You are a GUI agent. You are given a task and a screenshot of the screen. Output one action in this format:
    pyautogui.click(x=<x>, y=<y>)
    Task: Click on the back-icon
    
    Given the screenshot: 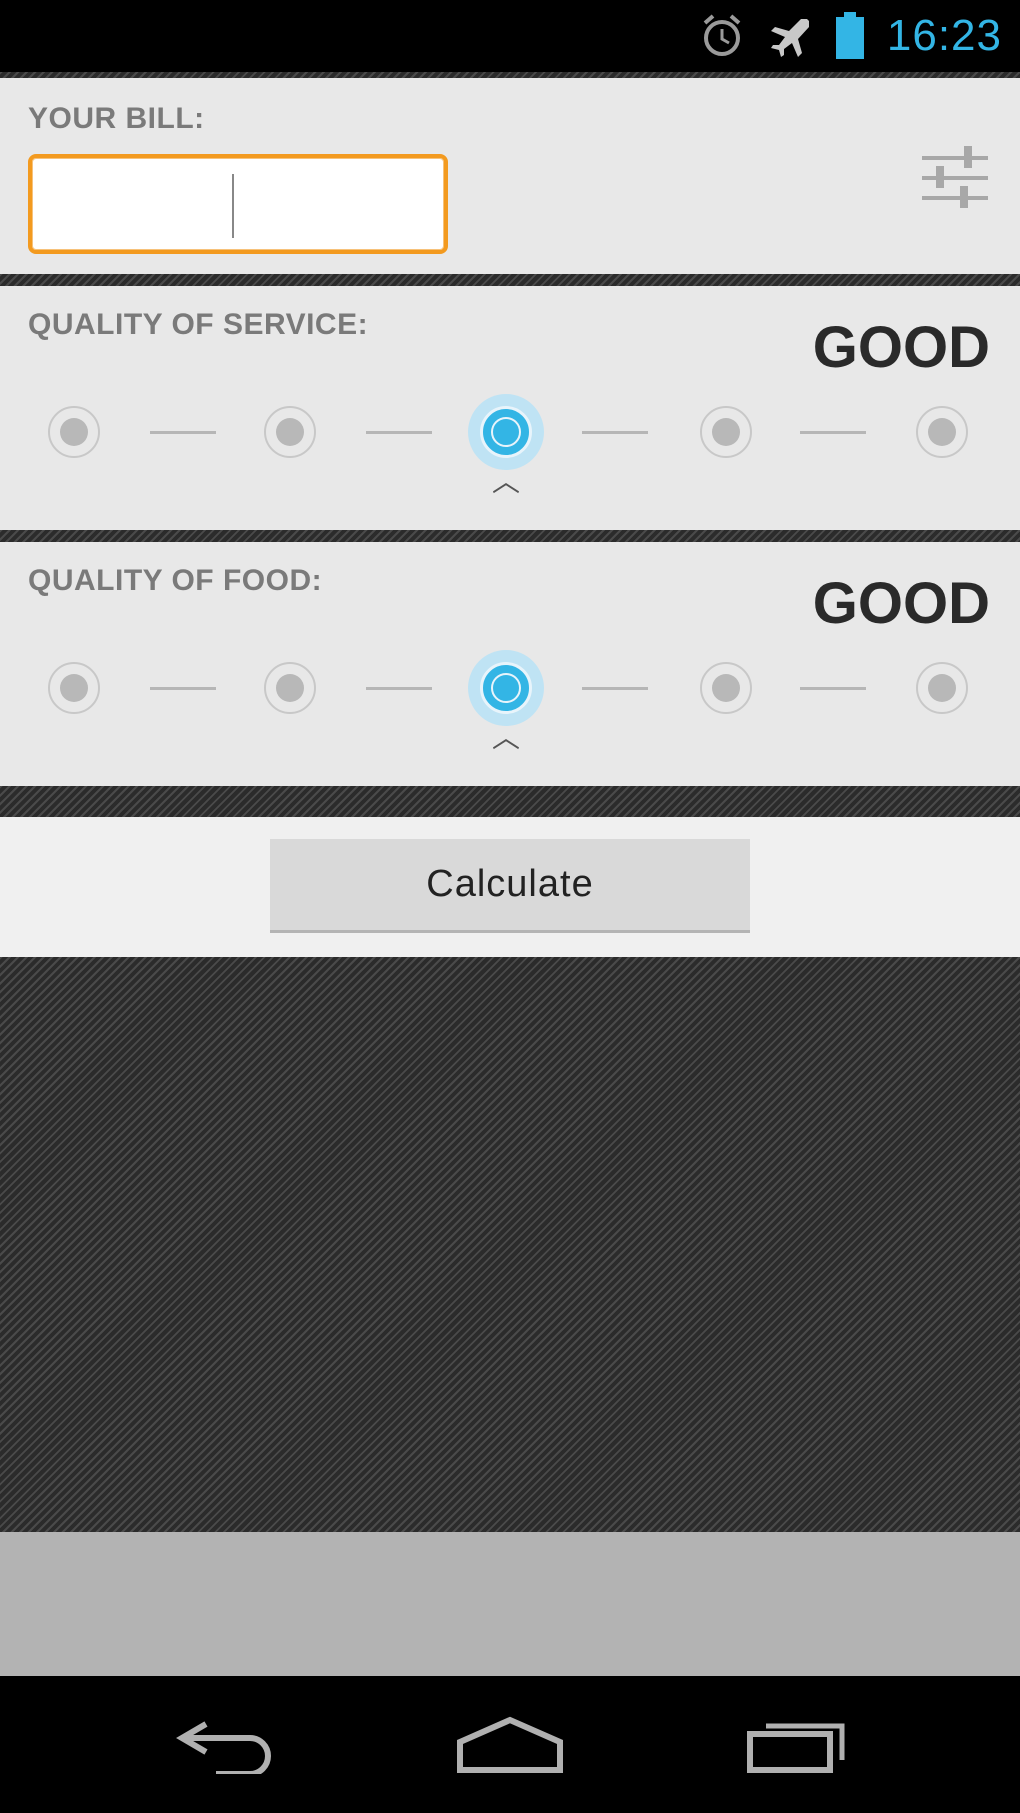 What is the action you would take?
    pyautogui.click(x=226, y=1745)
    